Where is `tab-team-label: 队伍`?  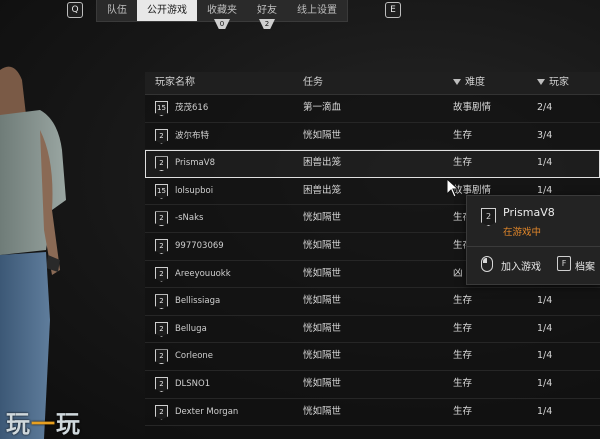
tab-team-label: 队伍 is located at coordinates (117, 10).